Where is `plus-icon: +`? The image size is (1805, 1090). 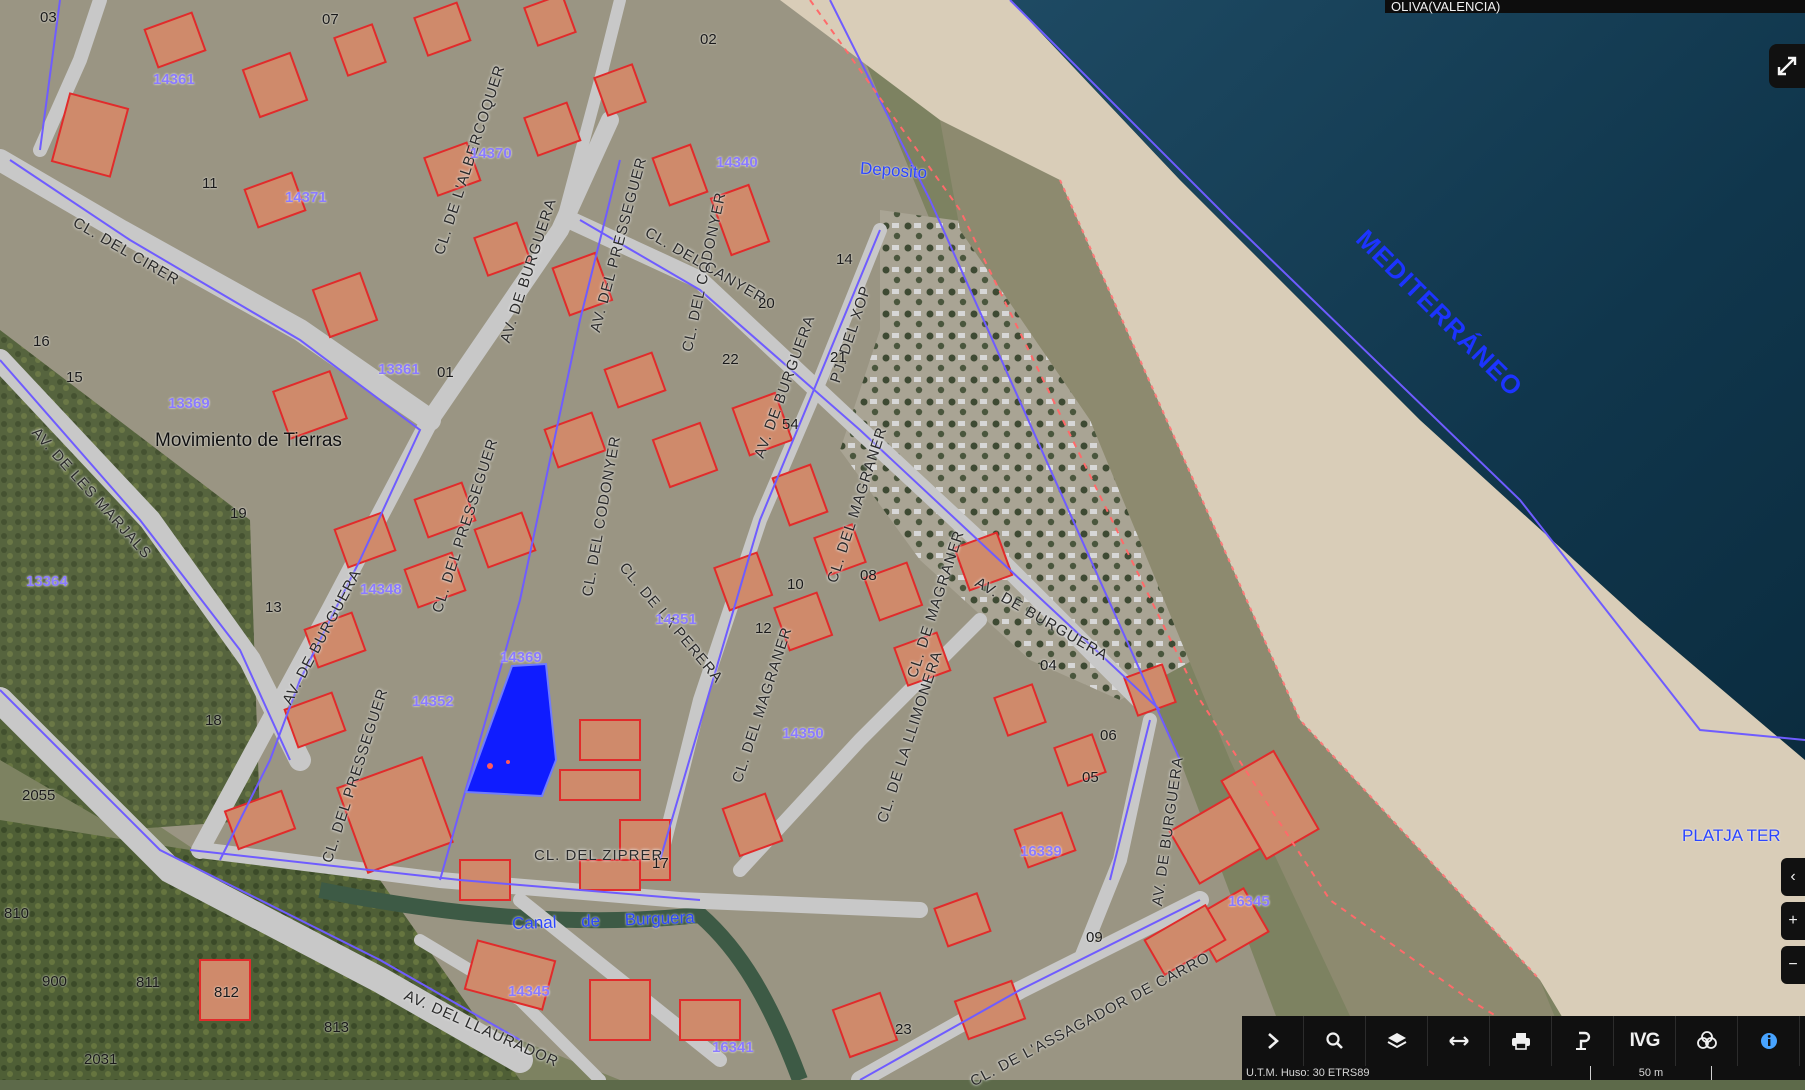
plus-icon: + is located at coordinates (1793, 920).